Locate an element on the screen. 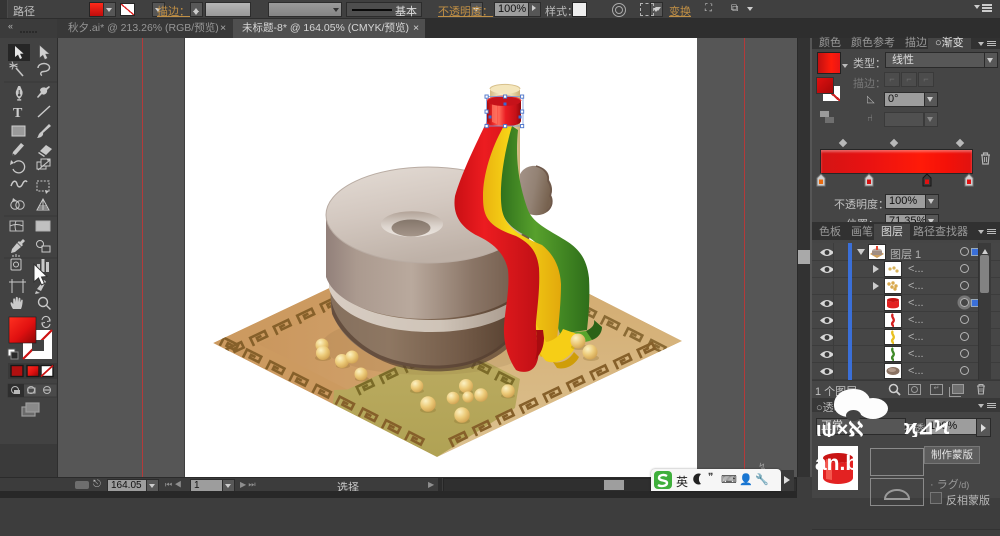 Image resolution: width=1000 pixels, height=536 pixels. svg-text: T is located at coordinates (18, 113).